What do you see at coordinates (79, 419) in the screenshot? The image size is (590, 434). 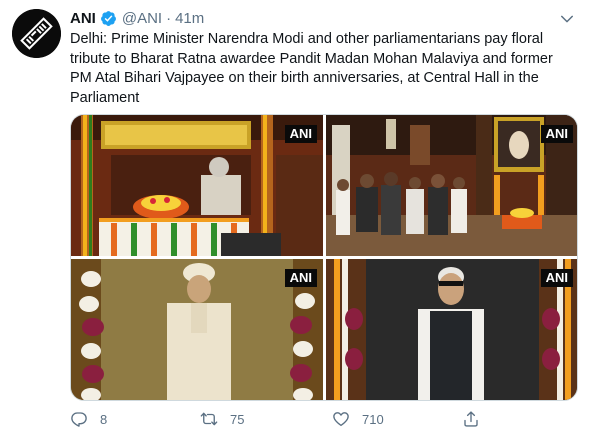 I see `reply-icon` at bounding box center [79, 419].